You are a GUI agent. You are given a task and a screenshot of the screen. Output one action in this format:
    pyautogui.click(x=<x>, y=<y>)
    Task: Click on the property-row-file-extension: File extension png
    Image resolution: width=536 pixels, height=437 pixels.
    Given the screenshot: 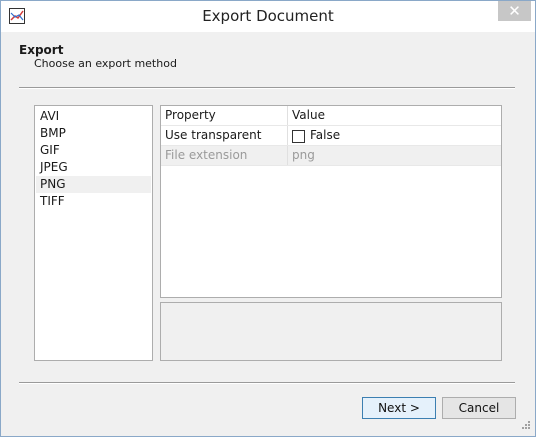 What is the action you would take?
    pyautogui.click(x=331, y=156)
    